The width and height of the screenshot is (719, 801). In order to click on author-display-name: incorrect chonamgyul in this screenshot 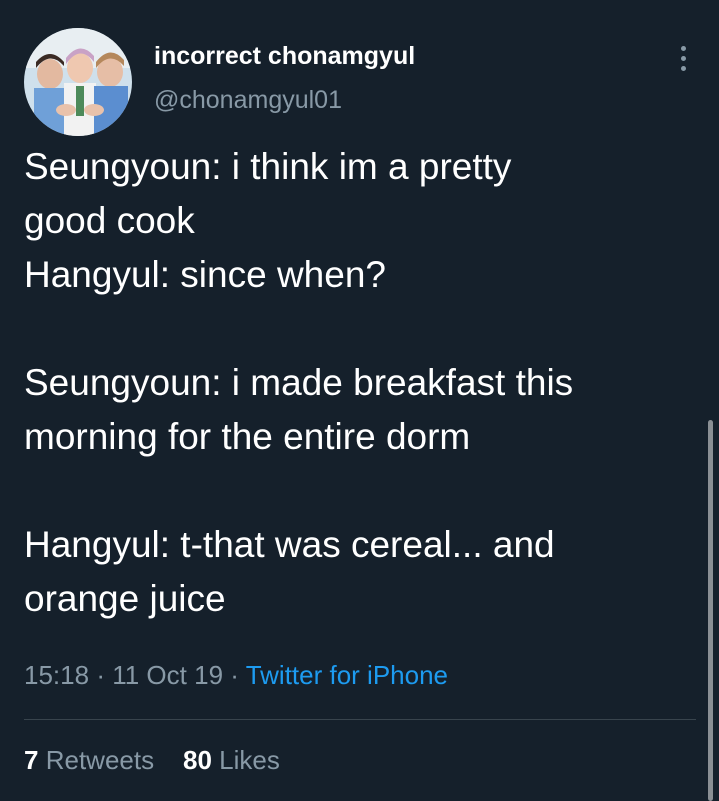, I will do `click(284, 56)`.